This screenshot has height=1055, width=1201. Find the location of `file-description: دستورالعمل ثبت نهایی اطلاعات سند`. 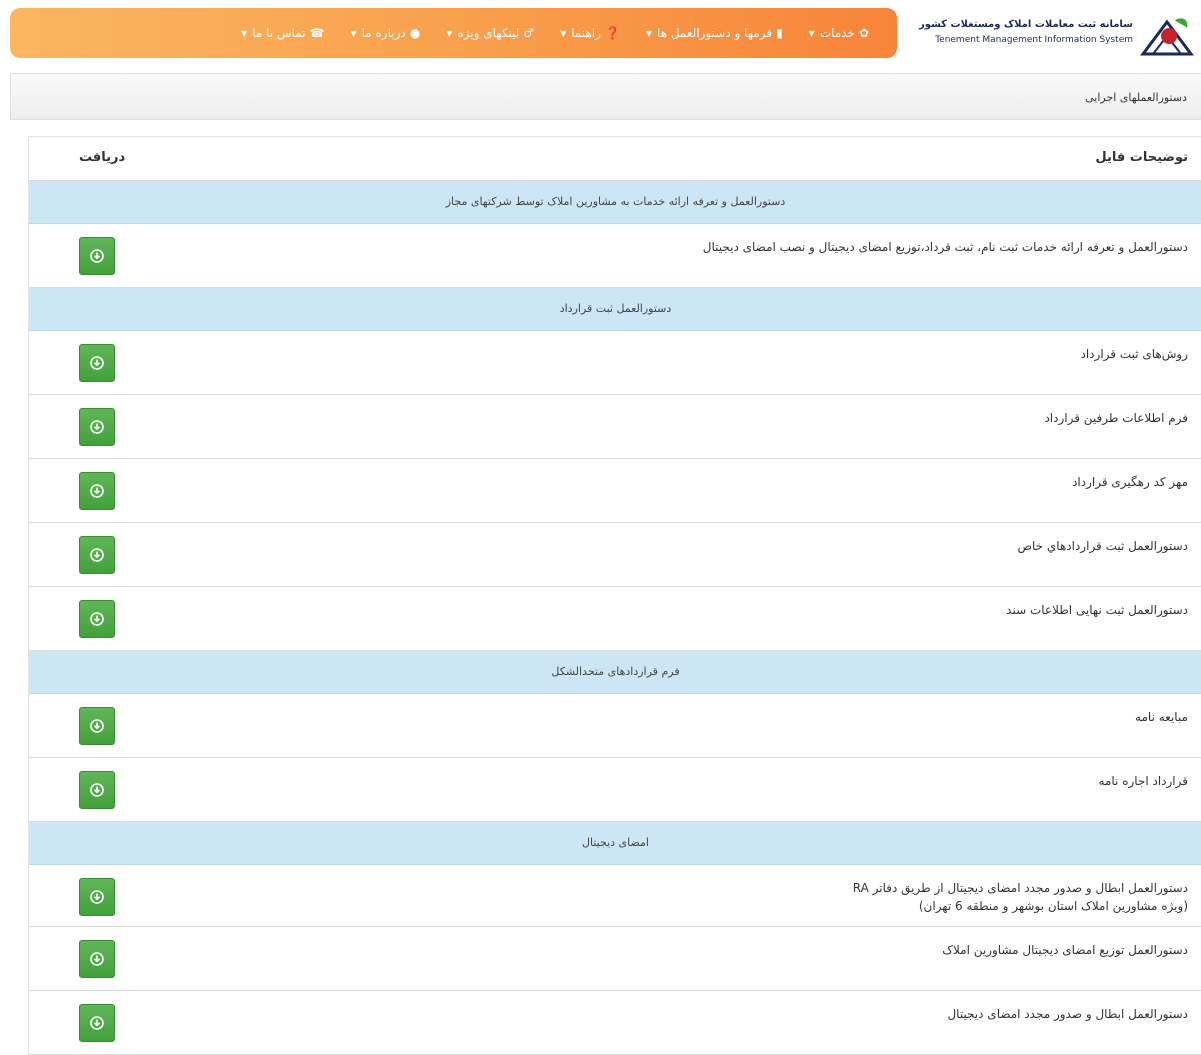

file-description: دستورالعمل ثبت نهایی اطلاعات سند is located at coordinates (1097, 610).